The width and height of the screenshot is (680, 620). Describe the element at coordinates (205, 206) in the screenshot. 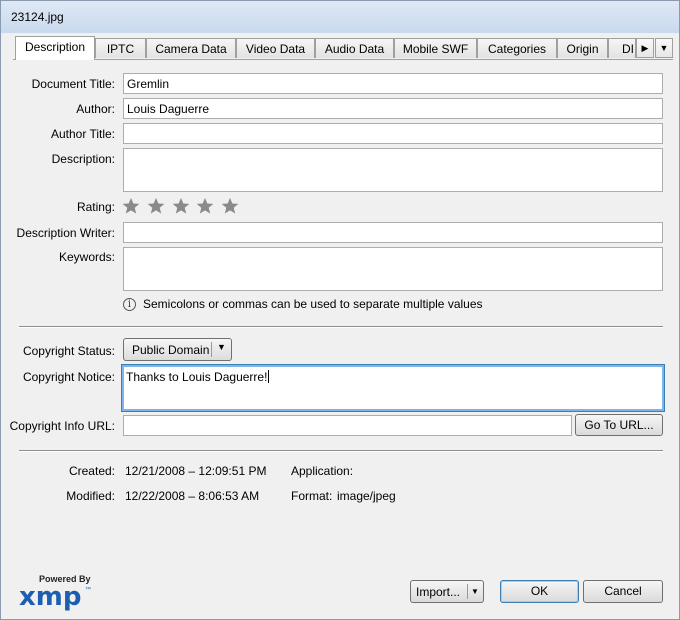

I see `rating-star-4-icon` at that location.